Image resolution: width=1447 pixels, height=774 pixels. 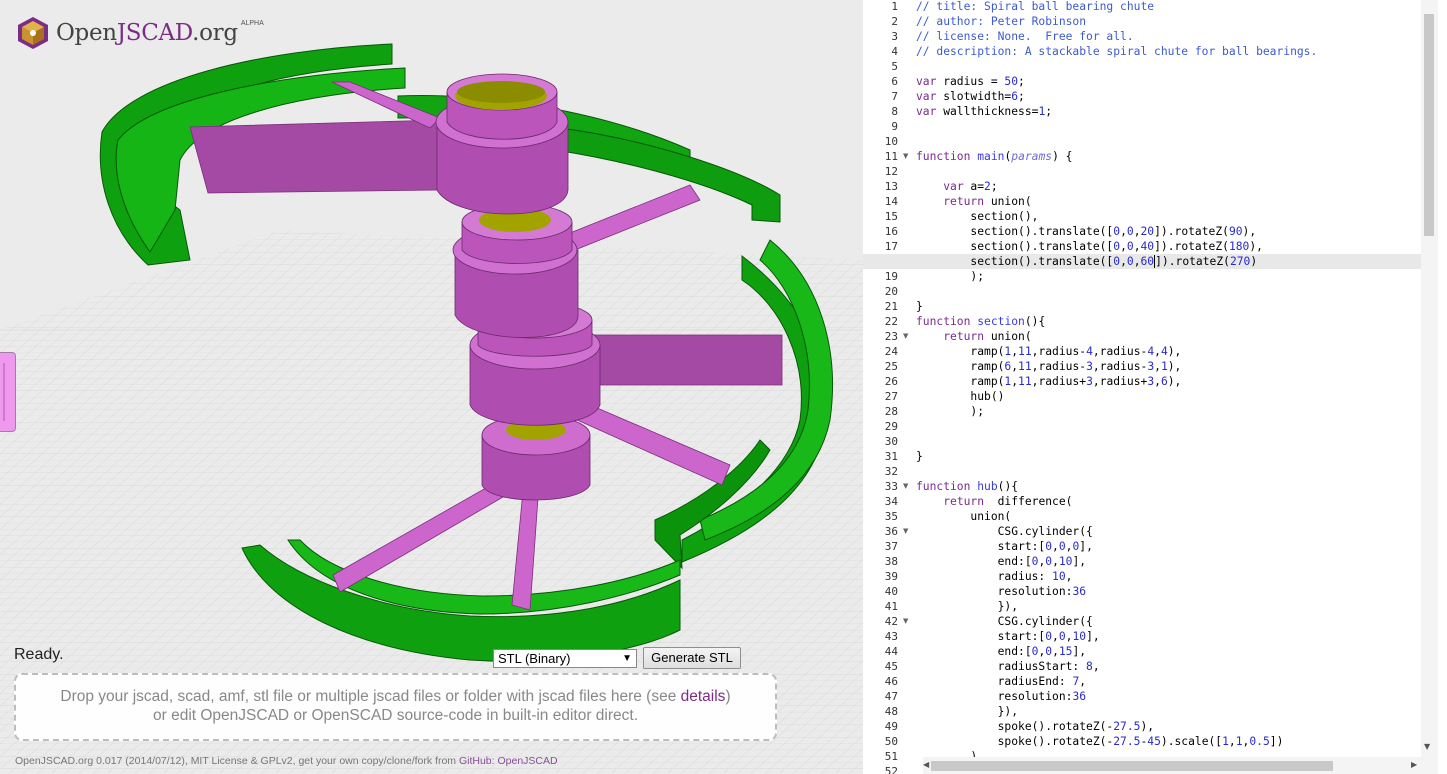 I want to click on scroll-down-icon: ▼, so click(x=1427, y=746).